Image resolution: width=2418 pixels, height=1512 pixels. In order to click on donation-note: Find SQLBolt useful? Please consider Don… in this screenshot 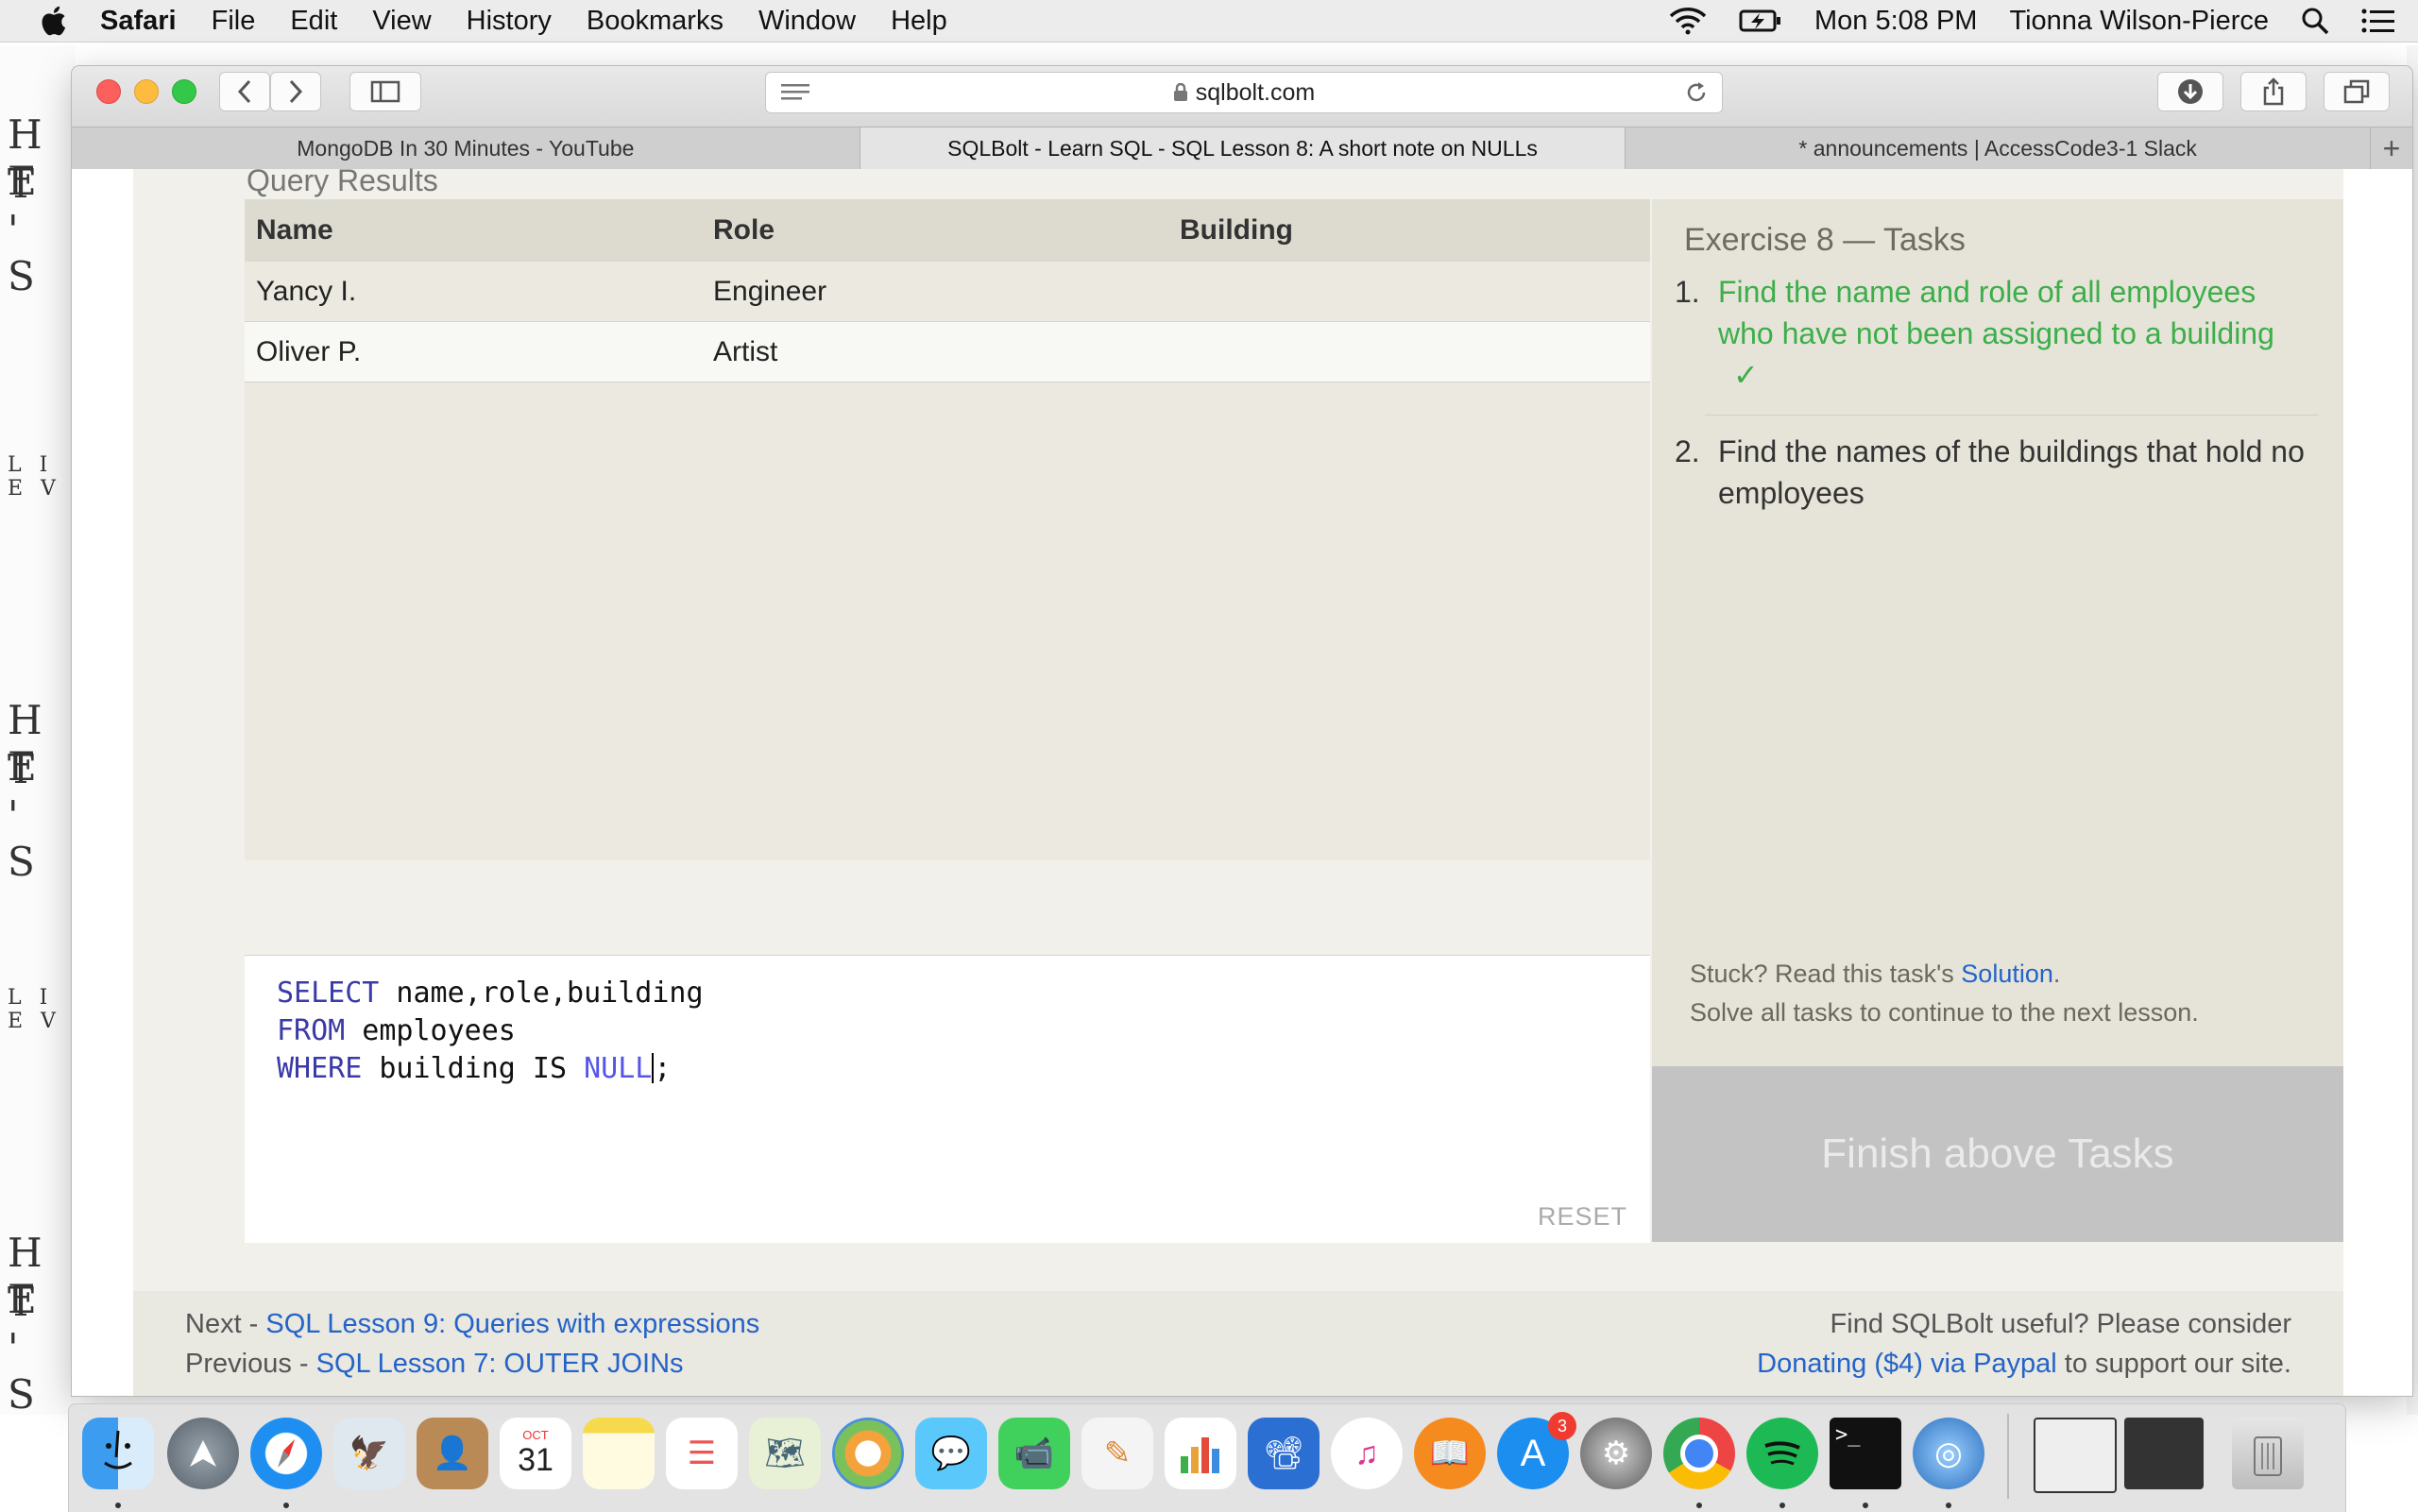, I will do `click(2024, 1344)`.